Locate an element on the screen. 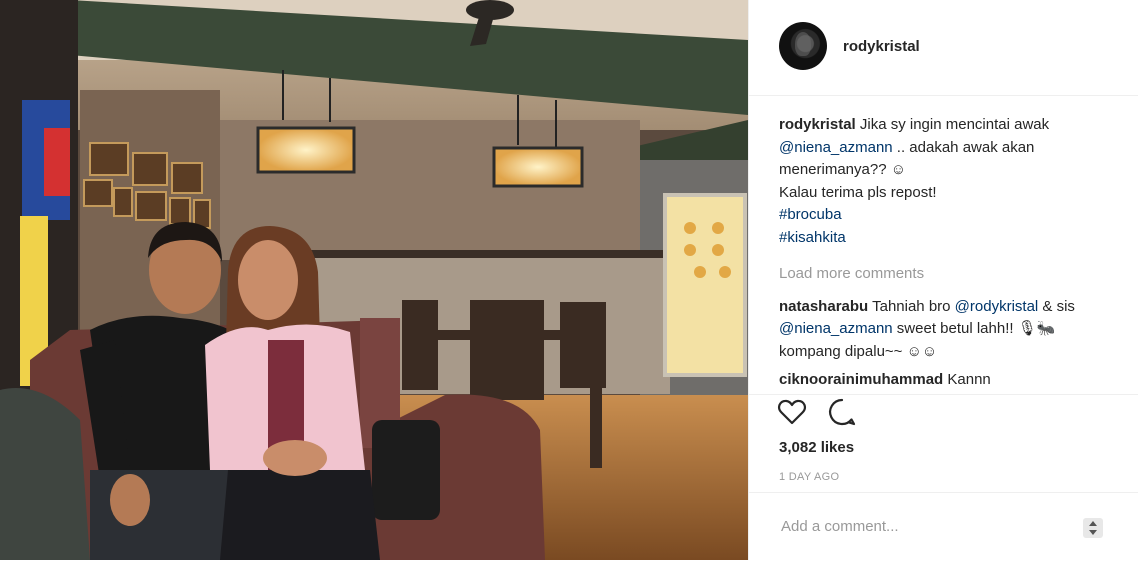 This screenshot has width=1138, height=561. heart-icon is located at coordinates (792, 412).